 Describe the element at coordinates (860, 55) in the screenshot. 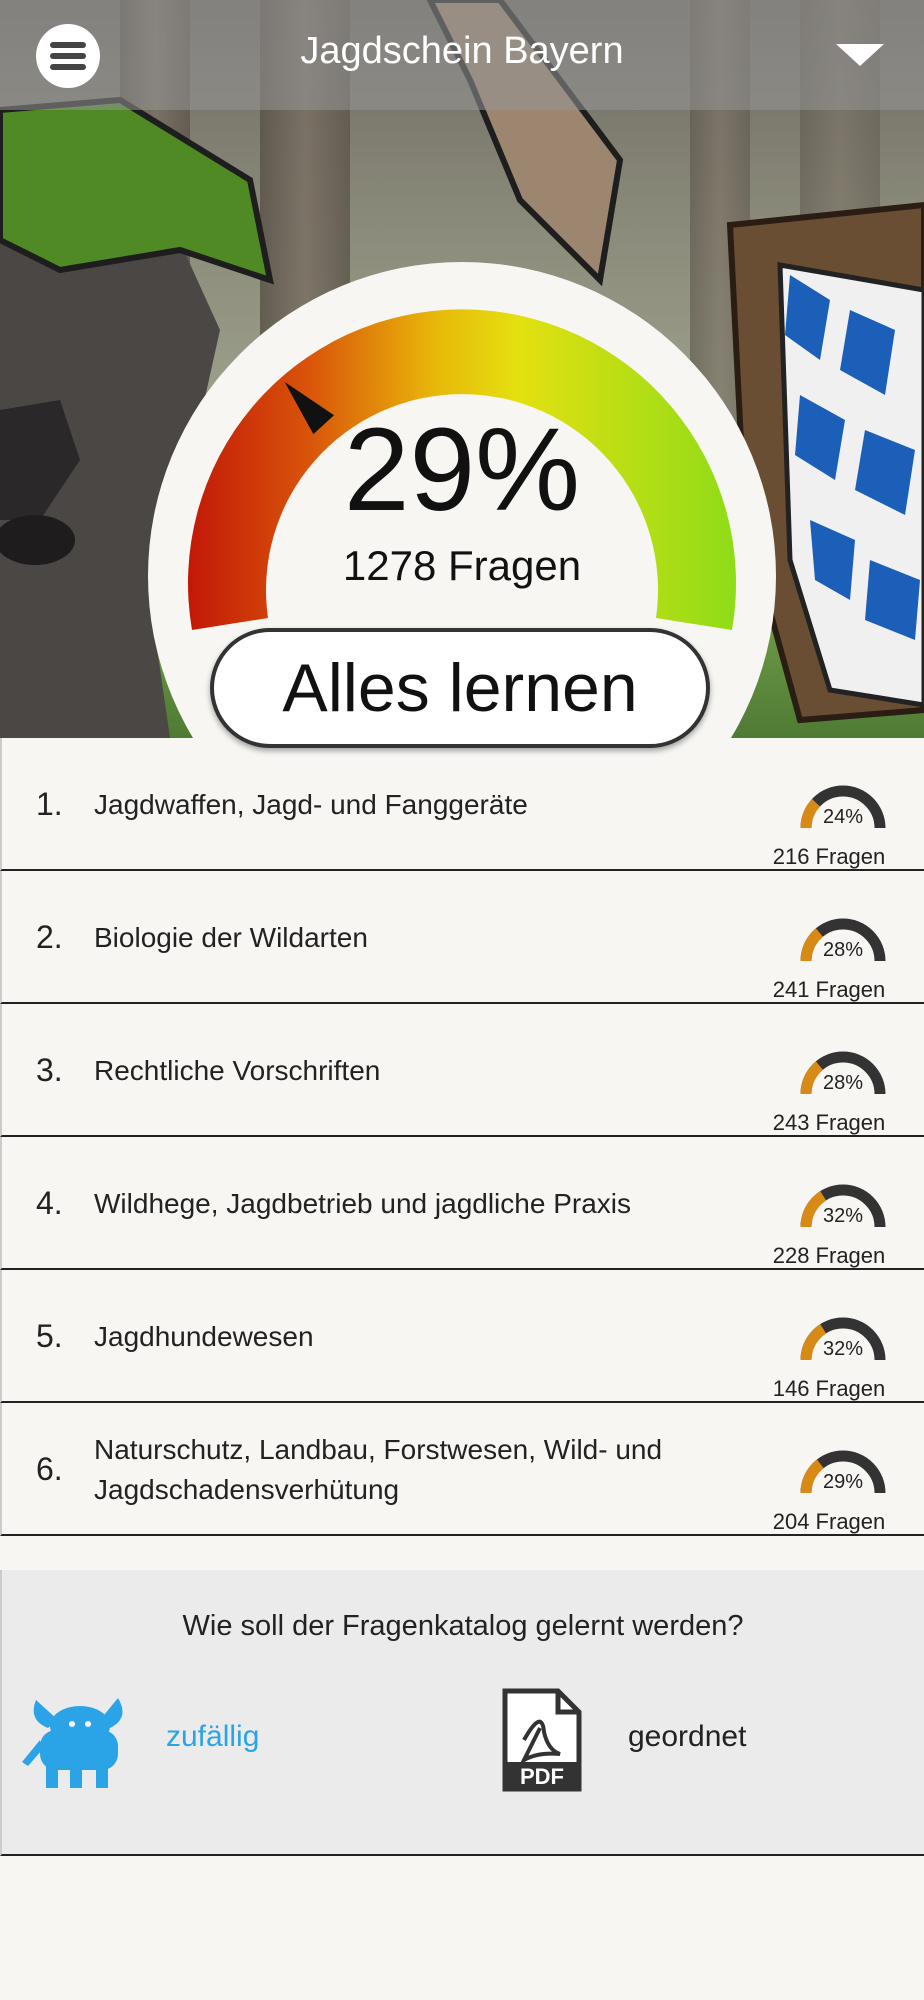

I see `chevron-down-icon` at that location.